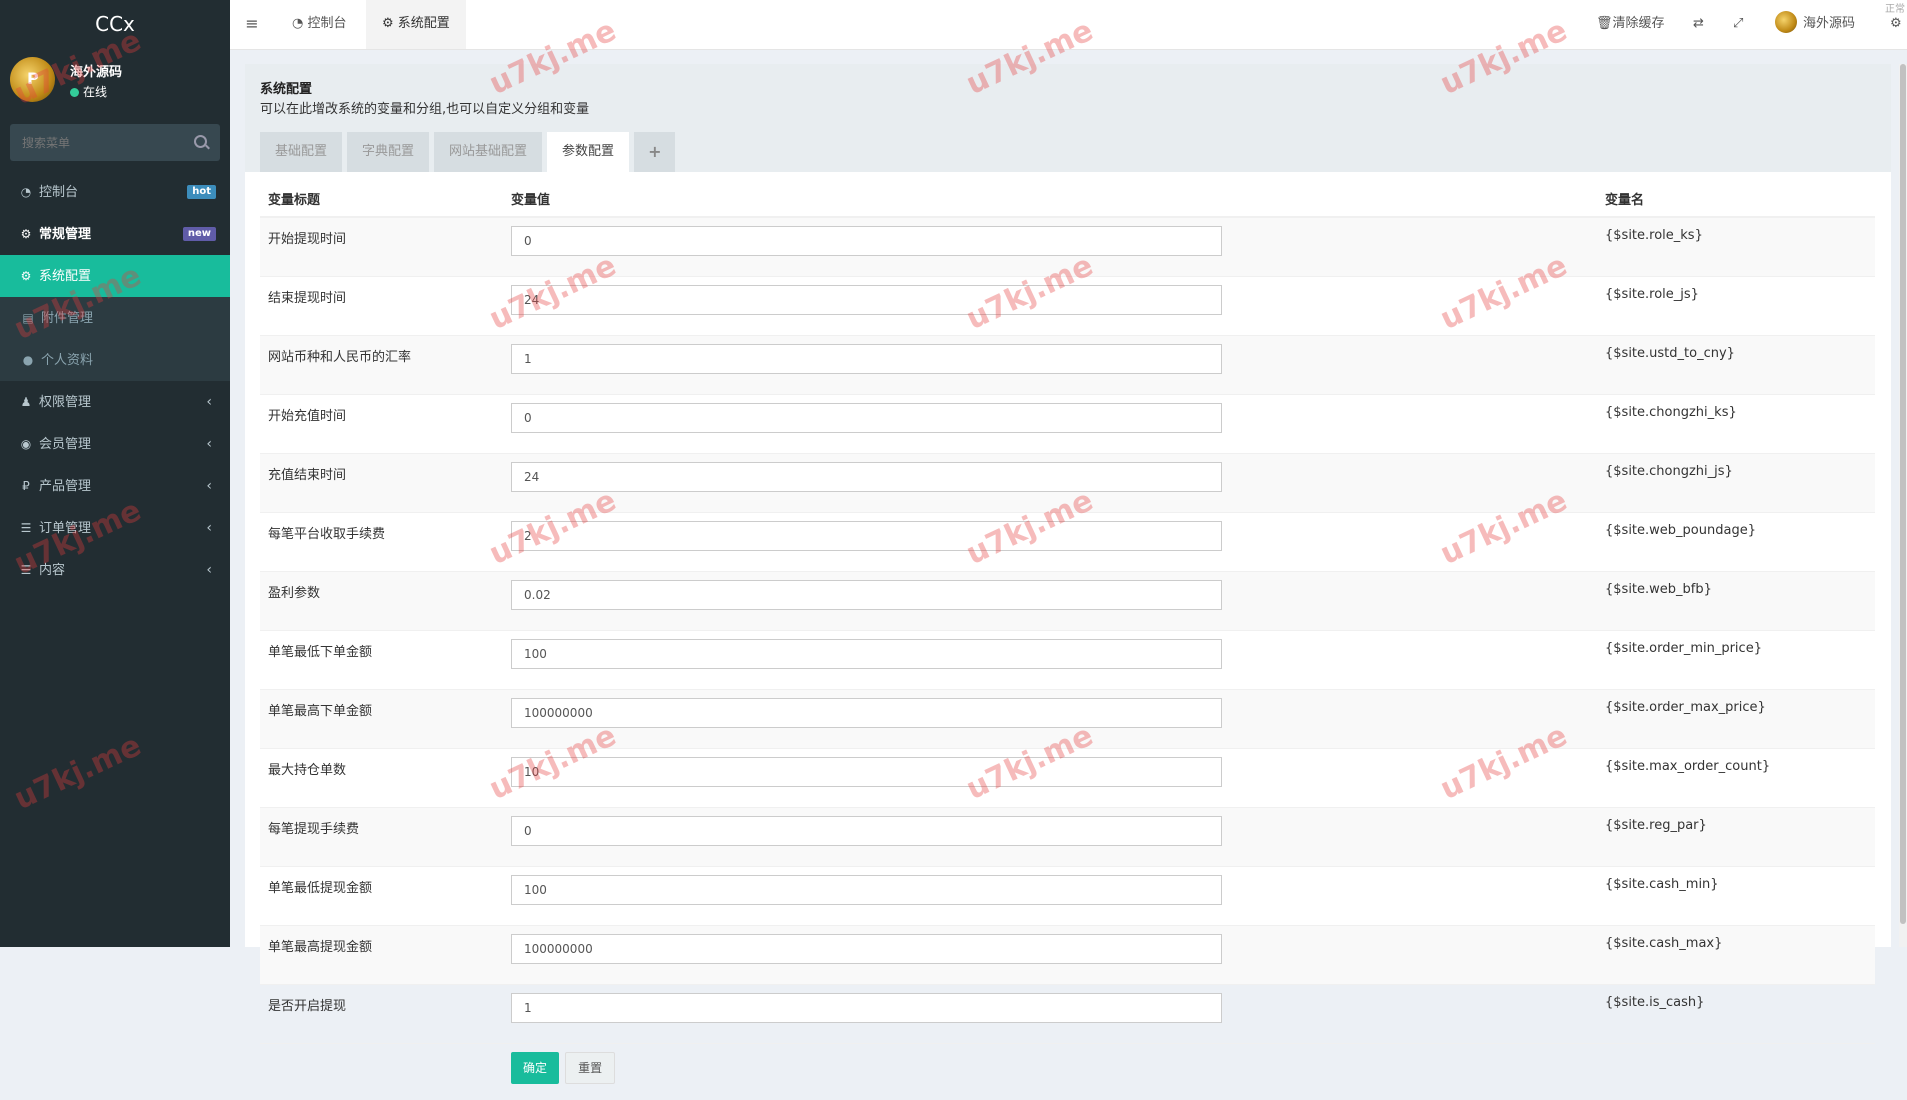  What do you see at coordinates (1736, 424) in the screenshot?
I see `row-variable-name: {$site.chongzhi_ks}` at bounding box center [1736, 424].